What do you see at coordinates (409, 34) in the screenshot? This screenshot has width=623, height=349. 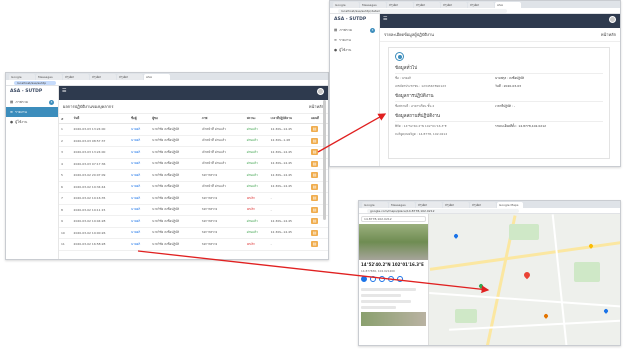 I see `page-title: รายละเอียดข้อมูลผู้ปฏิบัติงาน` at bounding box center [409, 34].